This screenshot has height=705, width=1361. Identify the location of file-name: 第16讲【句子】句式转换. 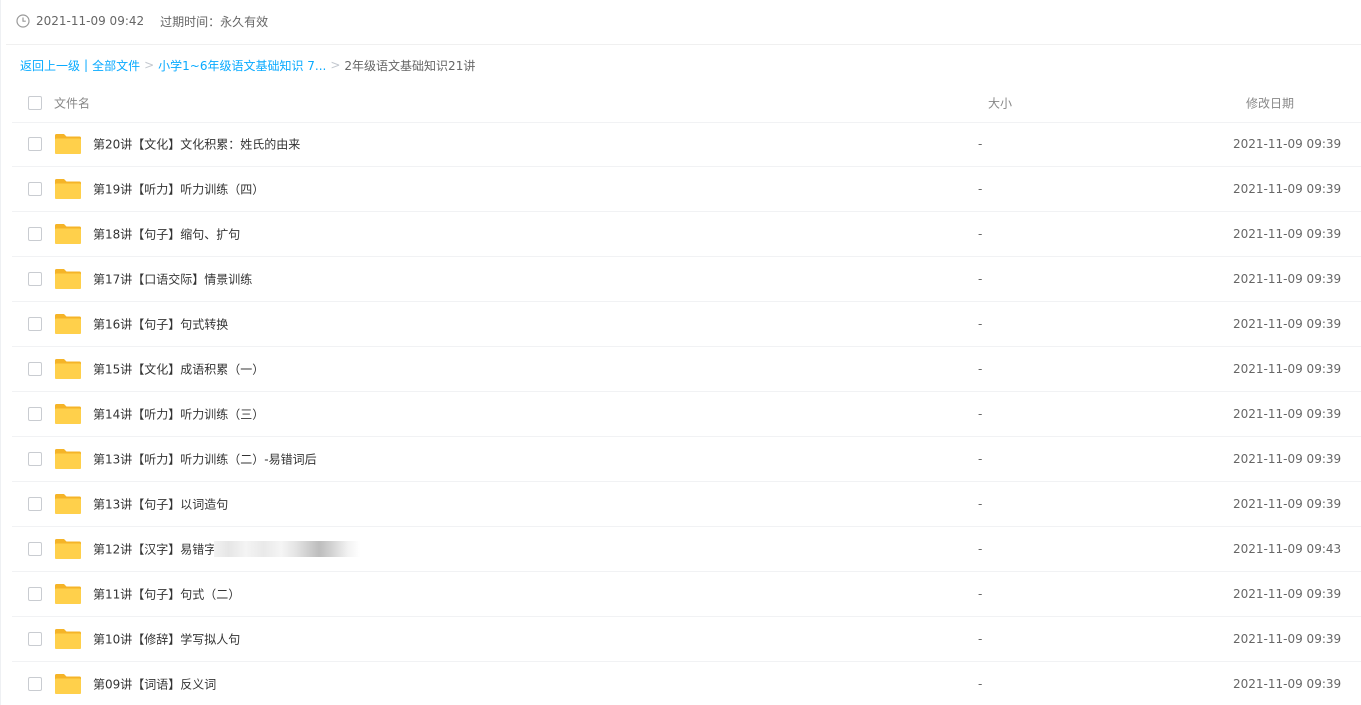
(160, 324).